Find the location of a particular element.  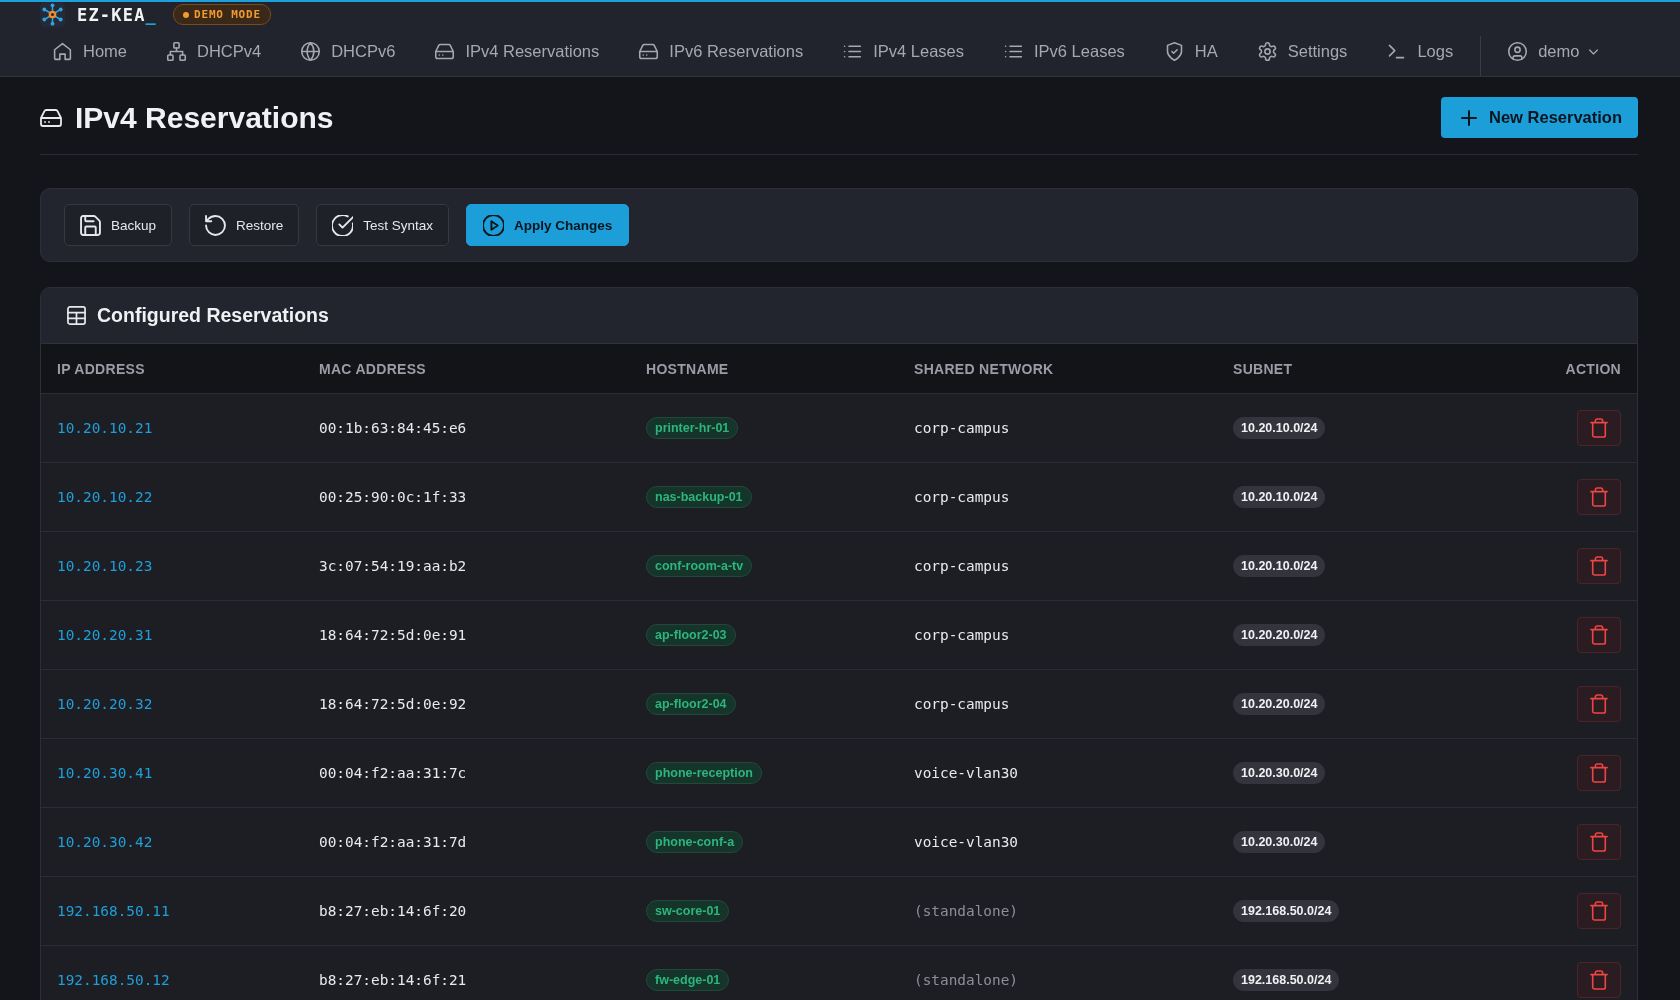

ip-address-link: 192.168.50.12 is located at coordinates (113, 980).